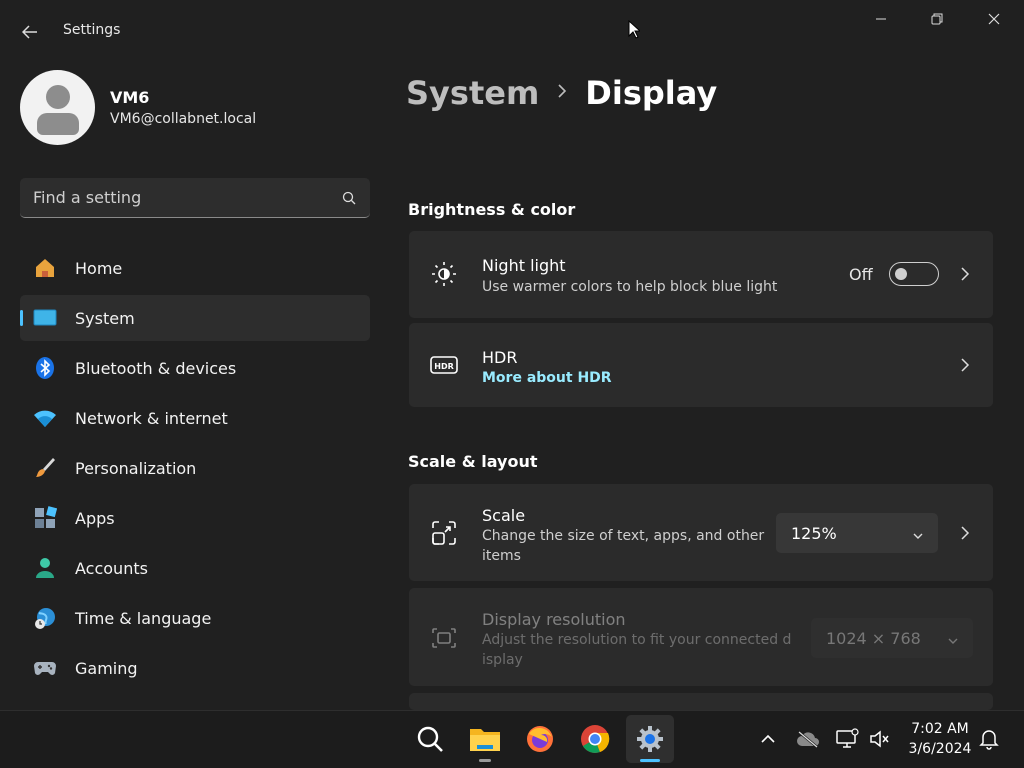  What do you see at coordinates (156, 368) in the screenshot?
I see `sidebar-item-label: Bluetooth & devices` at bounding box center [156, 368].